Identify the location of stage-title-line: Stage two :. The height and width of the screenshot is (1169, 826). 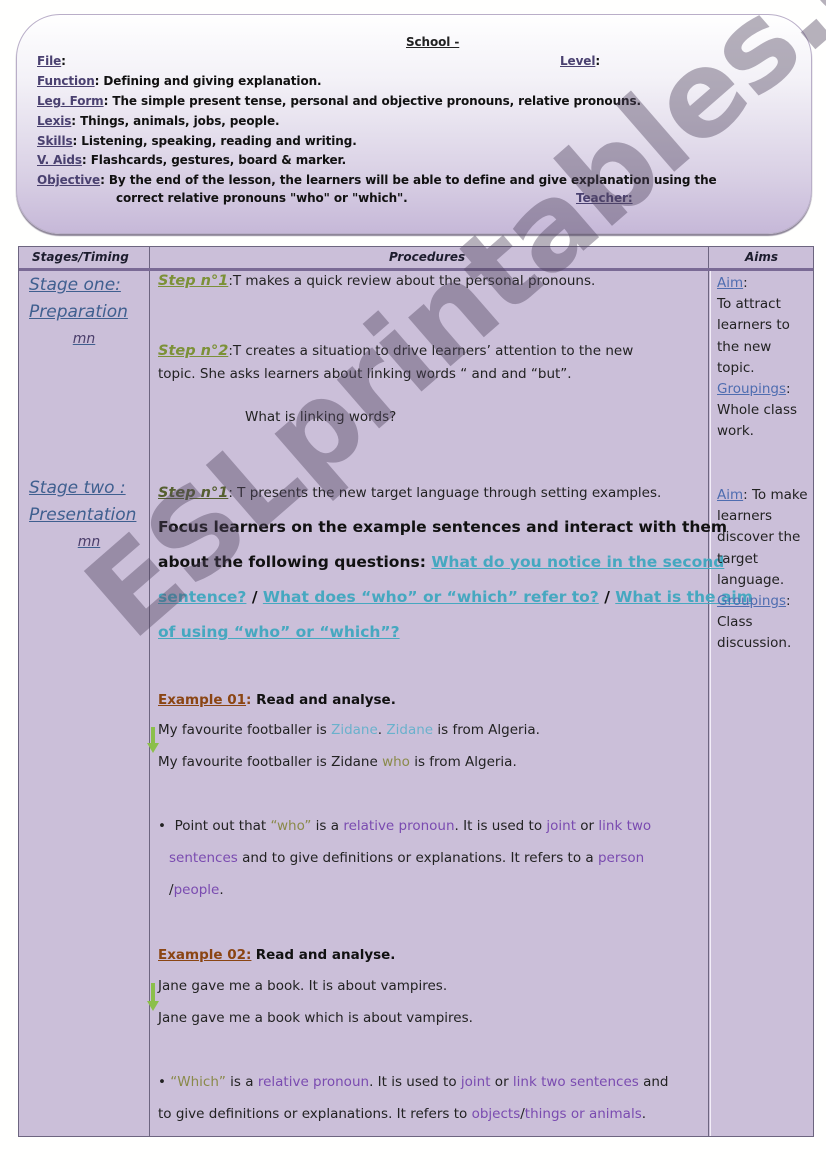
(77, 488).